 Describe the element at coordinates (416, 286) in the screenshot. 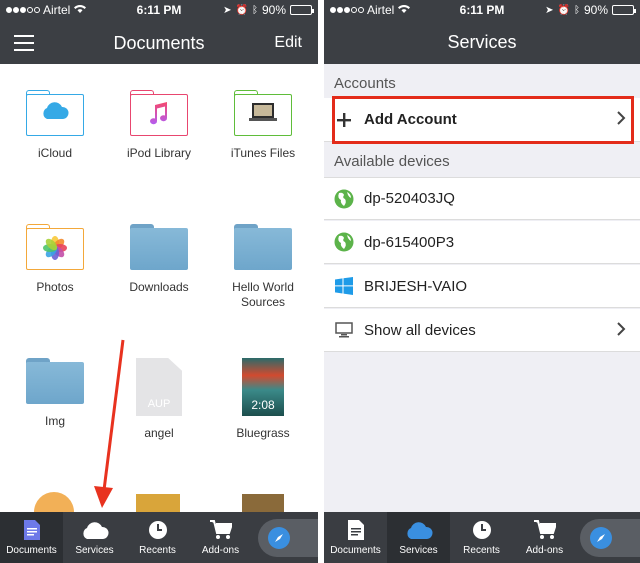

I see `device-name: BRIJESH-VAIO` at that location.